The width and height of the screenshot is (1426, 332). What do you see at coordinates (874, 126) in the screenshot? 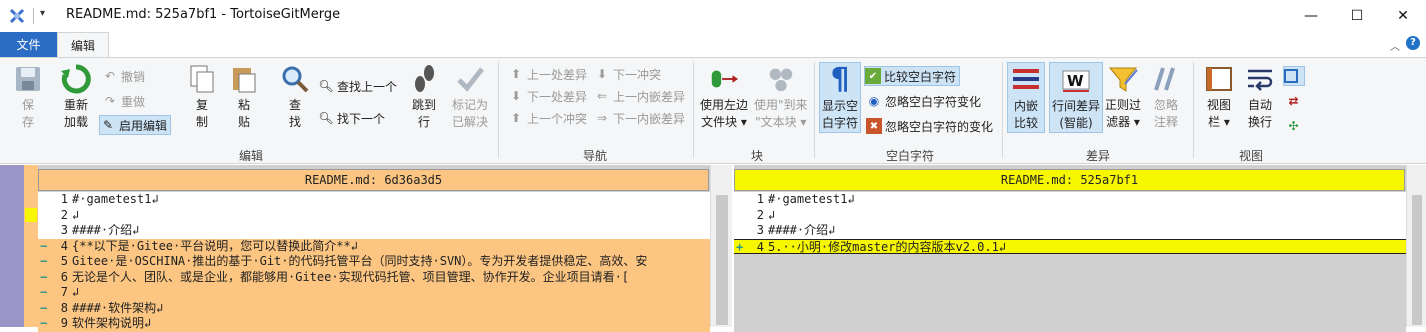
I see `ignore-ws-all-icon: ✖` at bounding box center [874, 126].